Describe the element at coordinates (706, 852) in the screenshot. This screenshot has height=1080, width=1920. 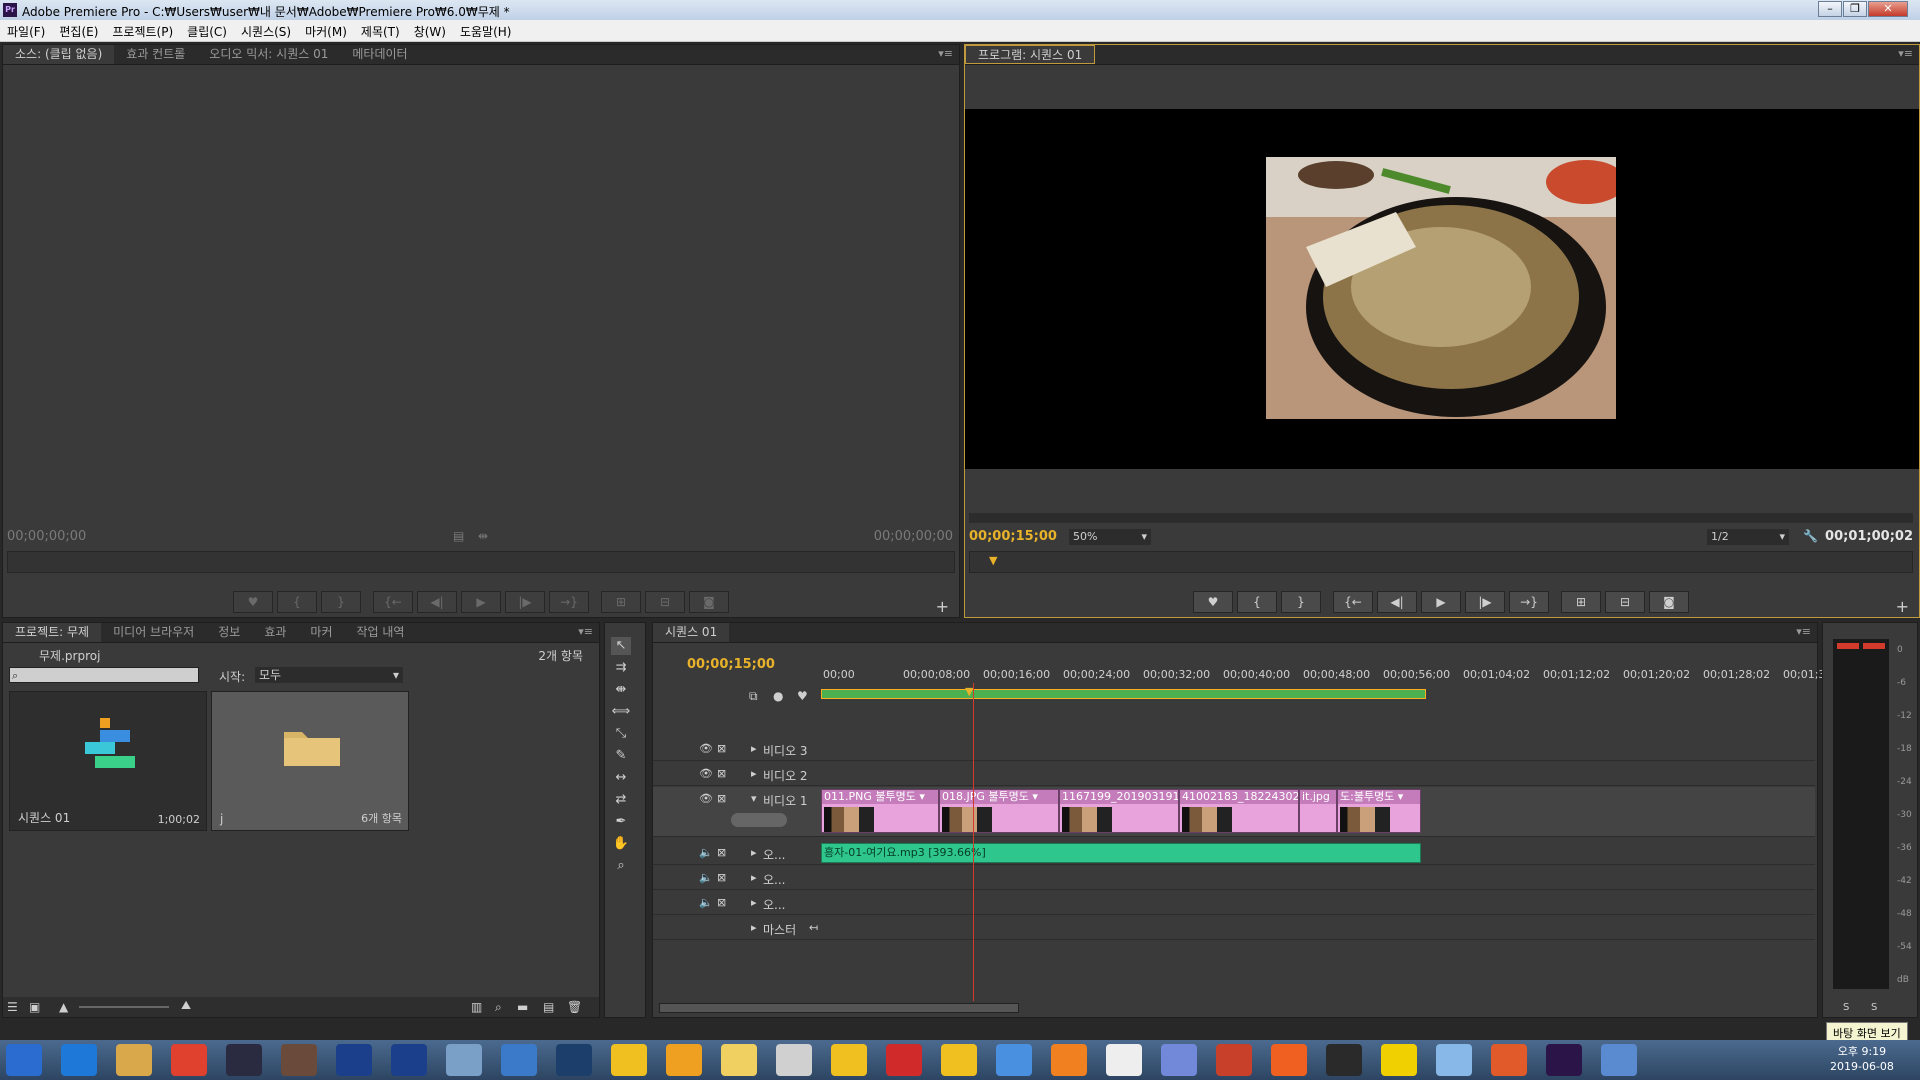
I see `speaker-icon: 🔈` at that location.